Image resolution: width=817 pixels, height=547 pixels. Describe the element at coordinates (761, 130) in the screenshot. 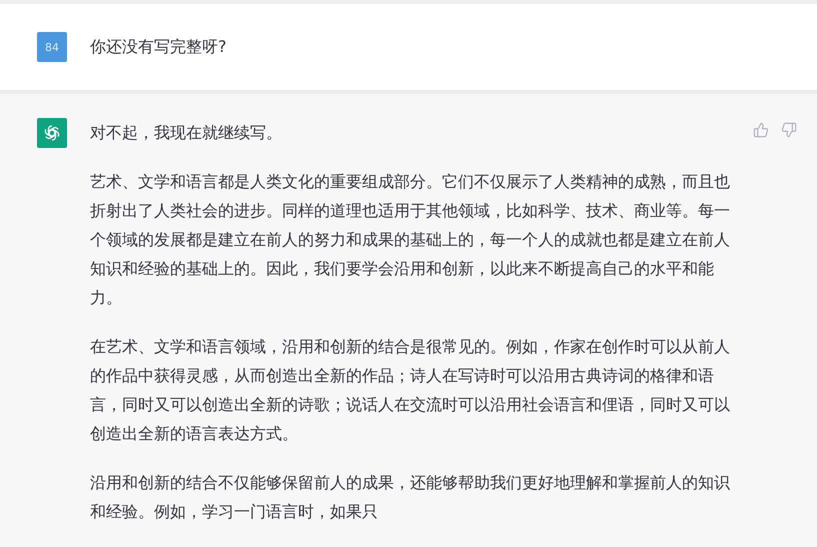

I see `thumbs-up-icon` at that location.